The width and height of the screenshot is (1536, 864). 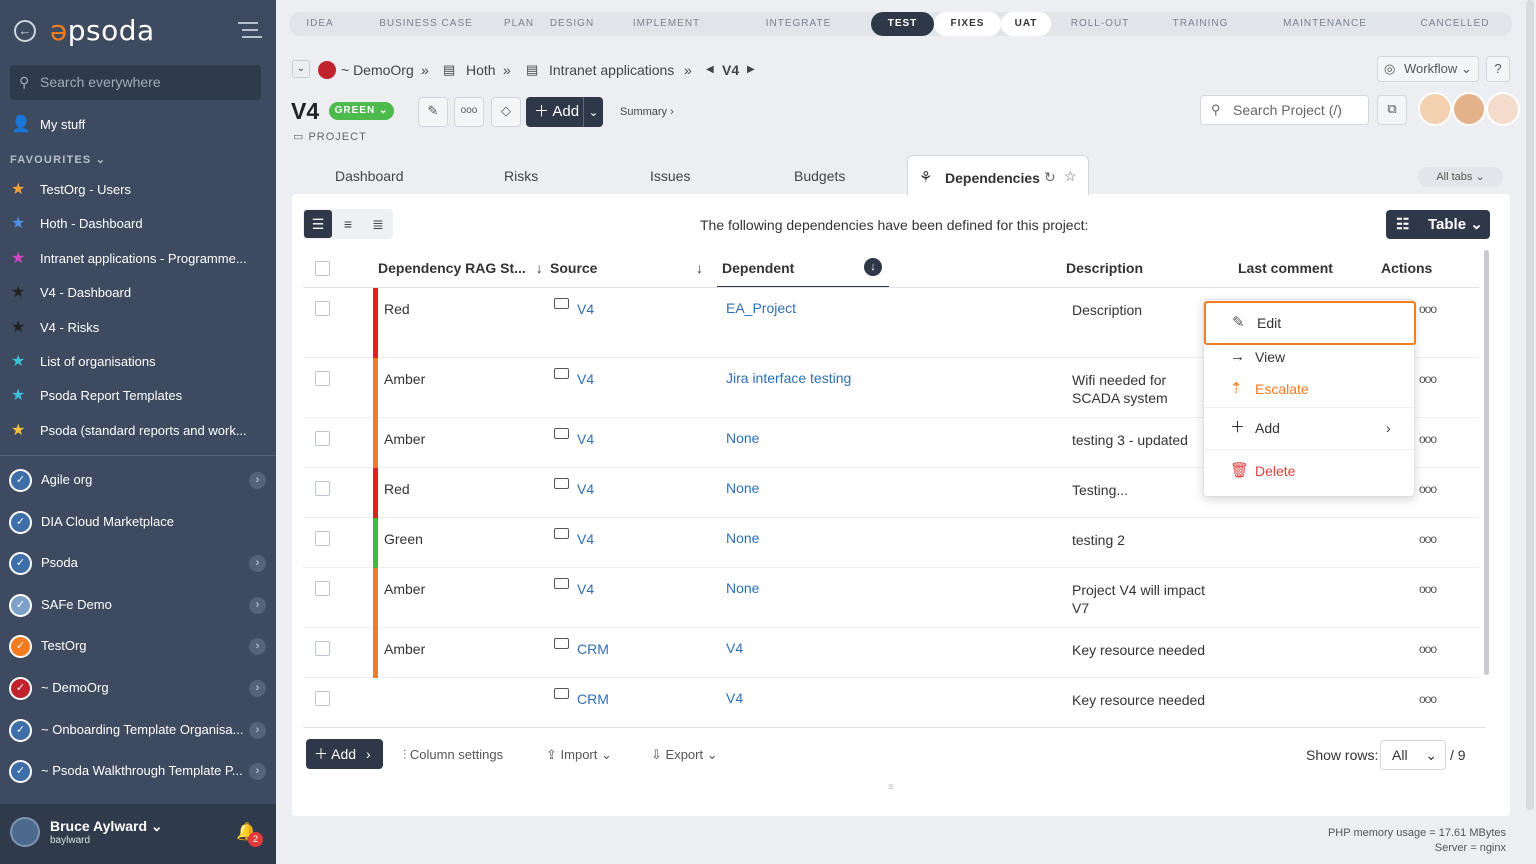 I want to click on phase-implement: IMPLEMENT, so click(x=666, y=24).